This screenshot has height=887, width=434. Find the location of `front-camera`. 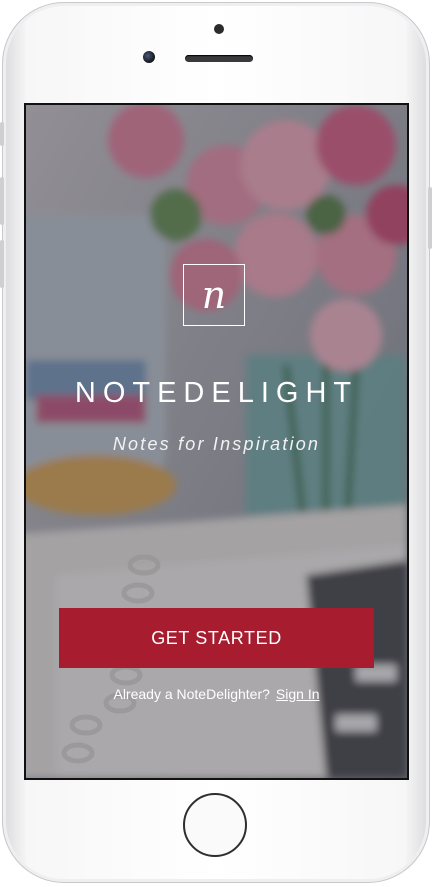

front-camera is located at coordinates (149, 57).